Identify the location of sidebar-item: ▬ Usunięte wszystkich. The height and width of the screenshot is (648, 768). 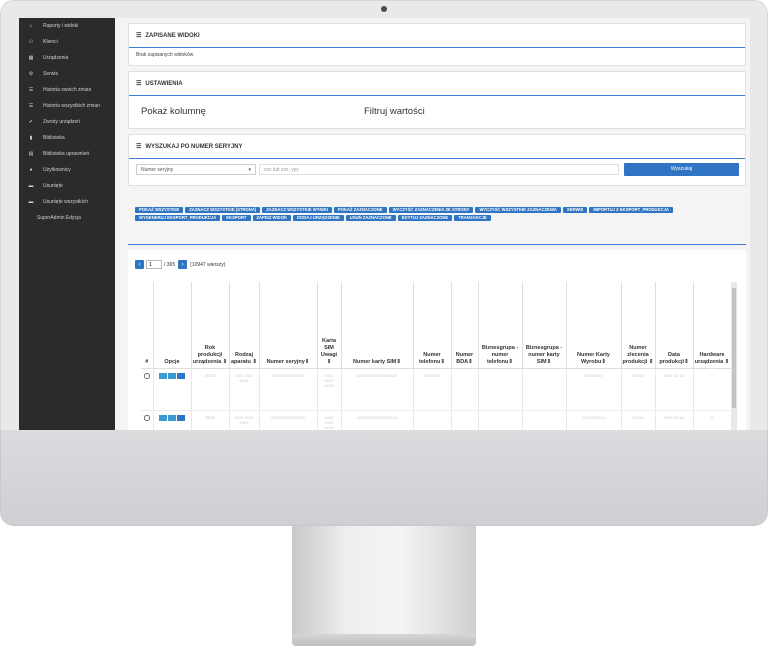
(67, 202).